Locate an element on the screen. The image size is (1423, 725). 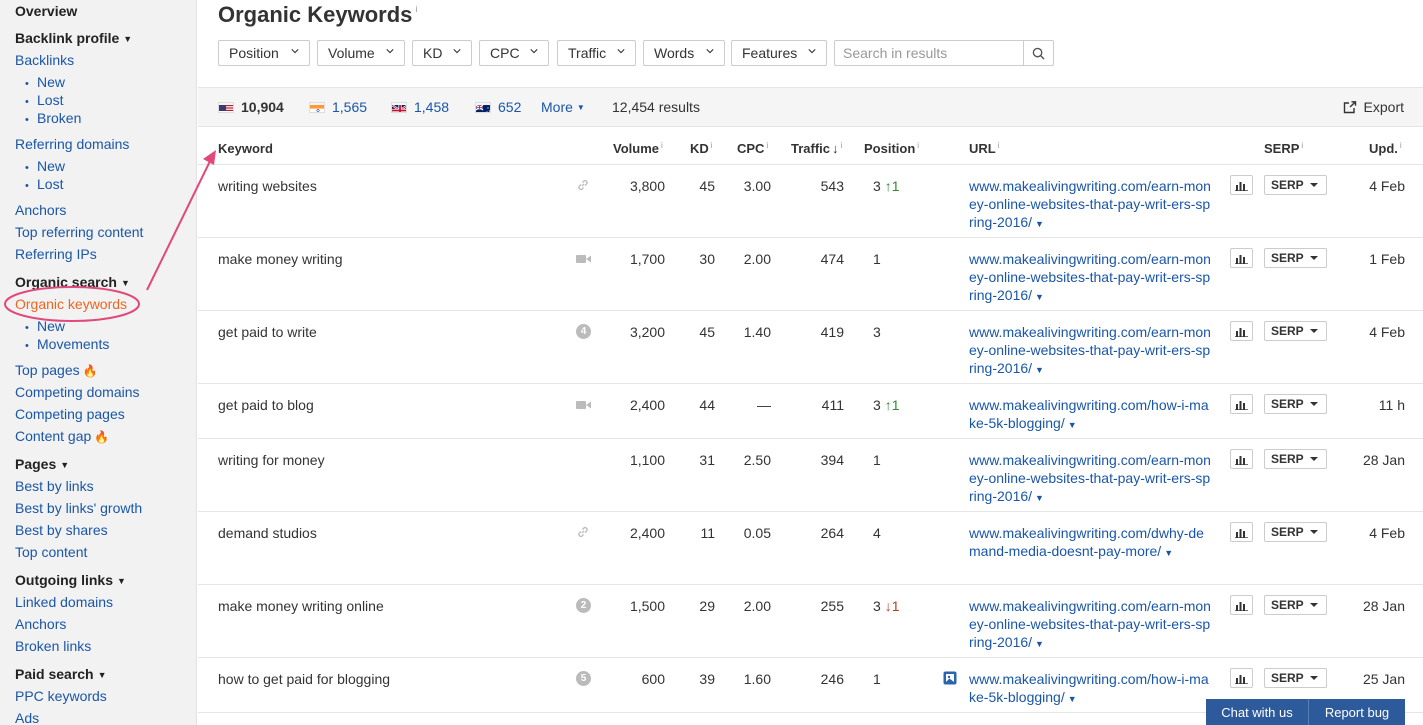
sidebar-item-organic-keywords: Organic keywords is located at coordinates (71, 304).